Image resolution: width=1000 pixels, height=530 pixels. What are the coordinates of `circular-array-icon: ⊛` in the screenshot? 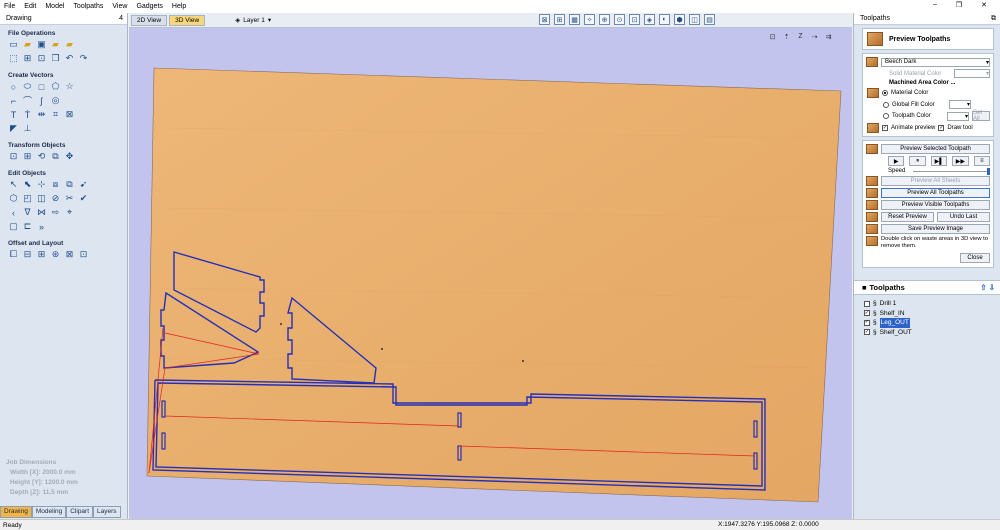 It's located at (55, 254).